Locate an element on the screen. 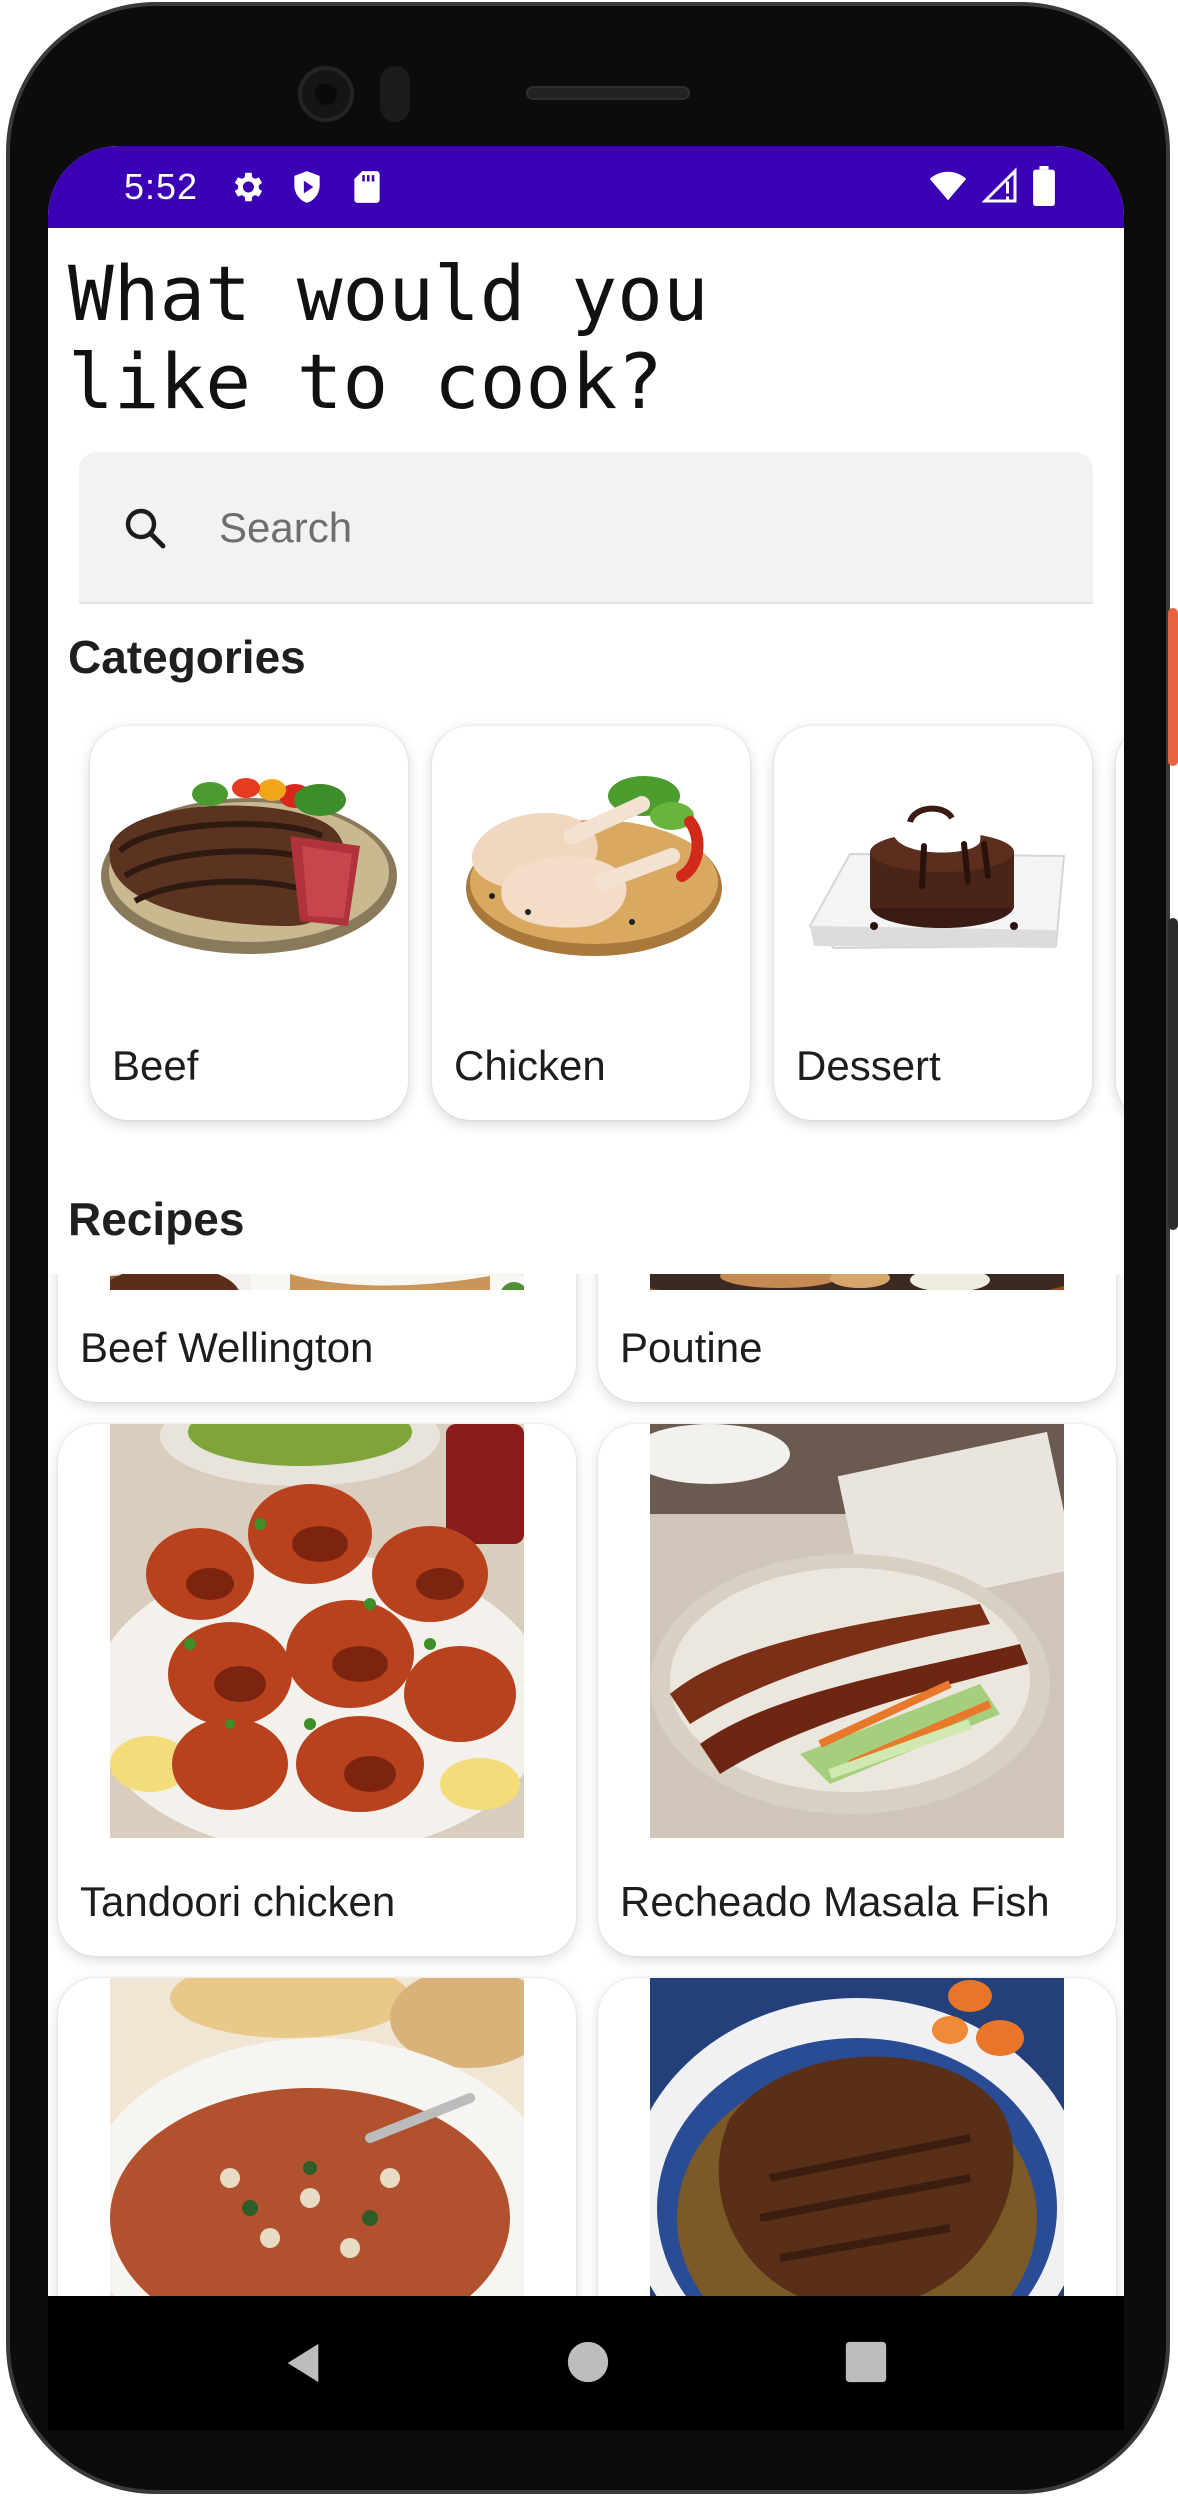 The width and height of the screenshot is (1178, 2498). settings-gear-icon is located at coordinates (247, 187).